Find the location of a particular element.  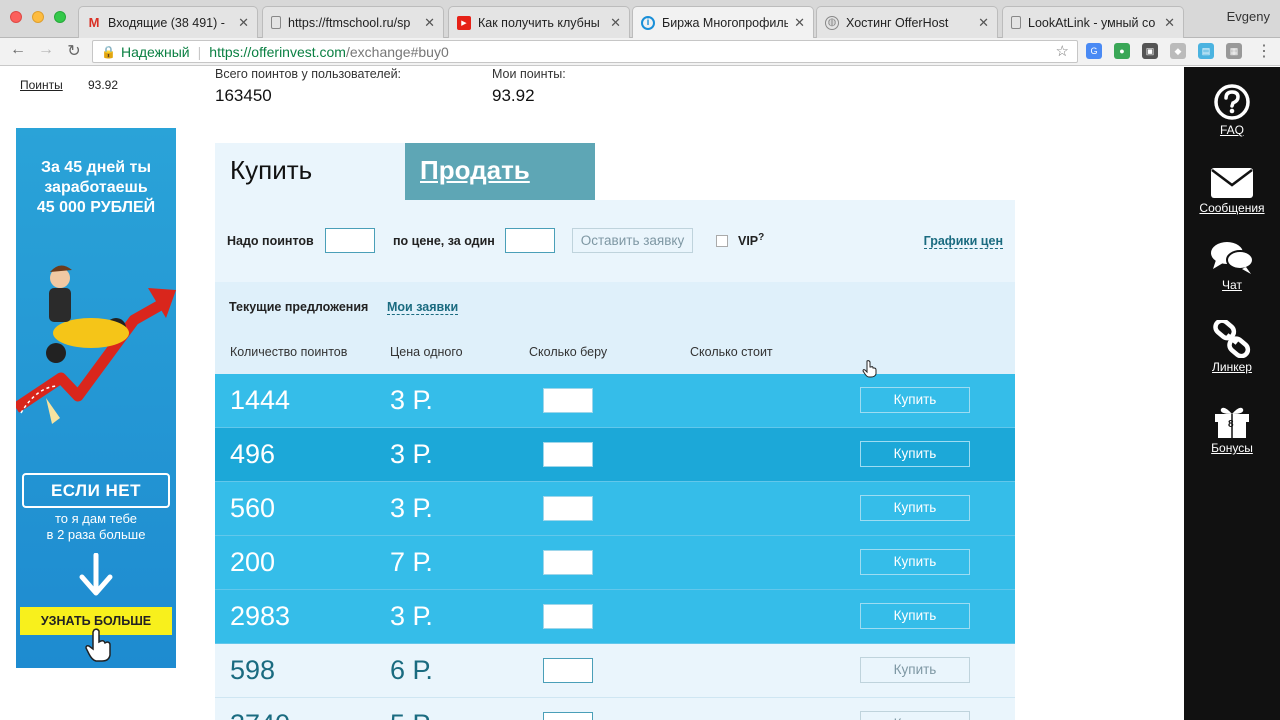

table-row: 560 3 Р. Купить is located at coordinates (615, 509).